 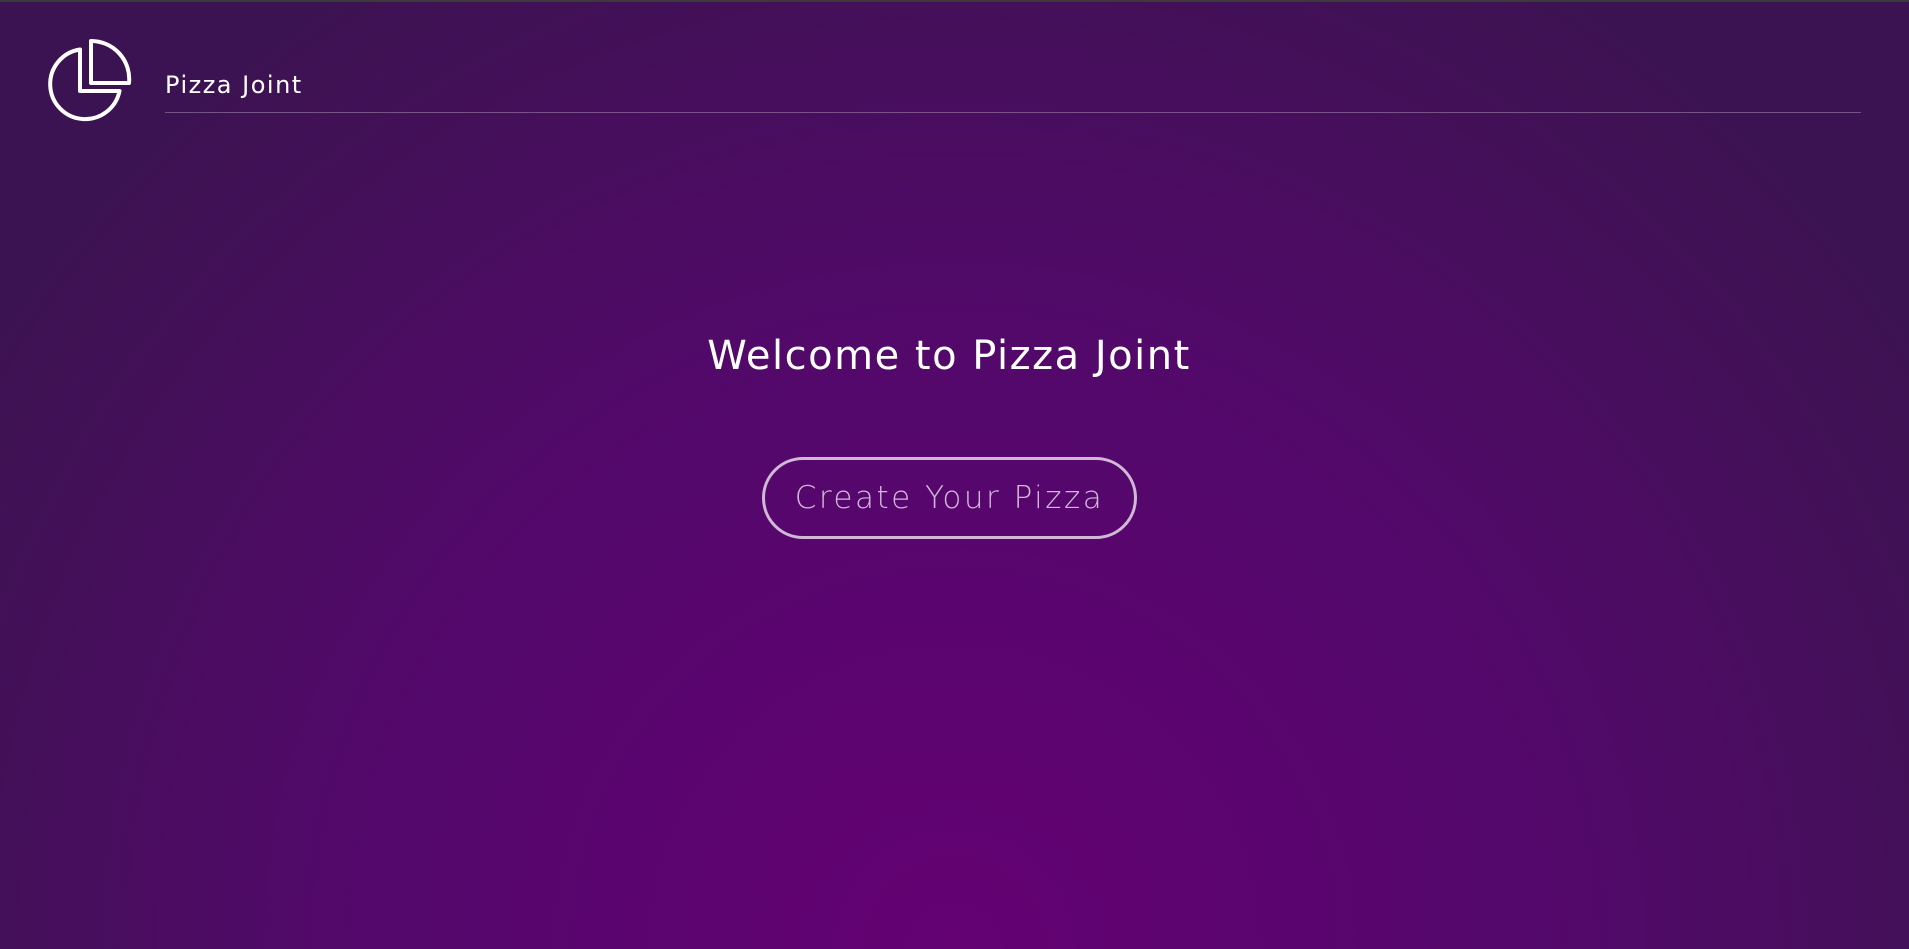 What do you see at coordinates (234, 85) in the screenshot?
I see `brand-name: Pizza Joint` at bounding box center [234, 85].